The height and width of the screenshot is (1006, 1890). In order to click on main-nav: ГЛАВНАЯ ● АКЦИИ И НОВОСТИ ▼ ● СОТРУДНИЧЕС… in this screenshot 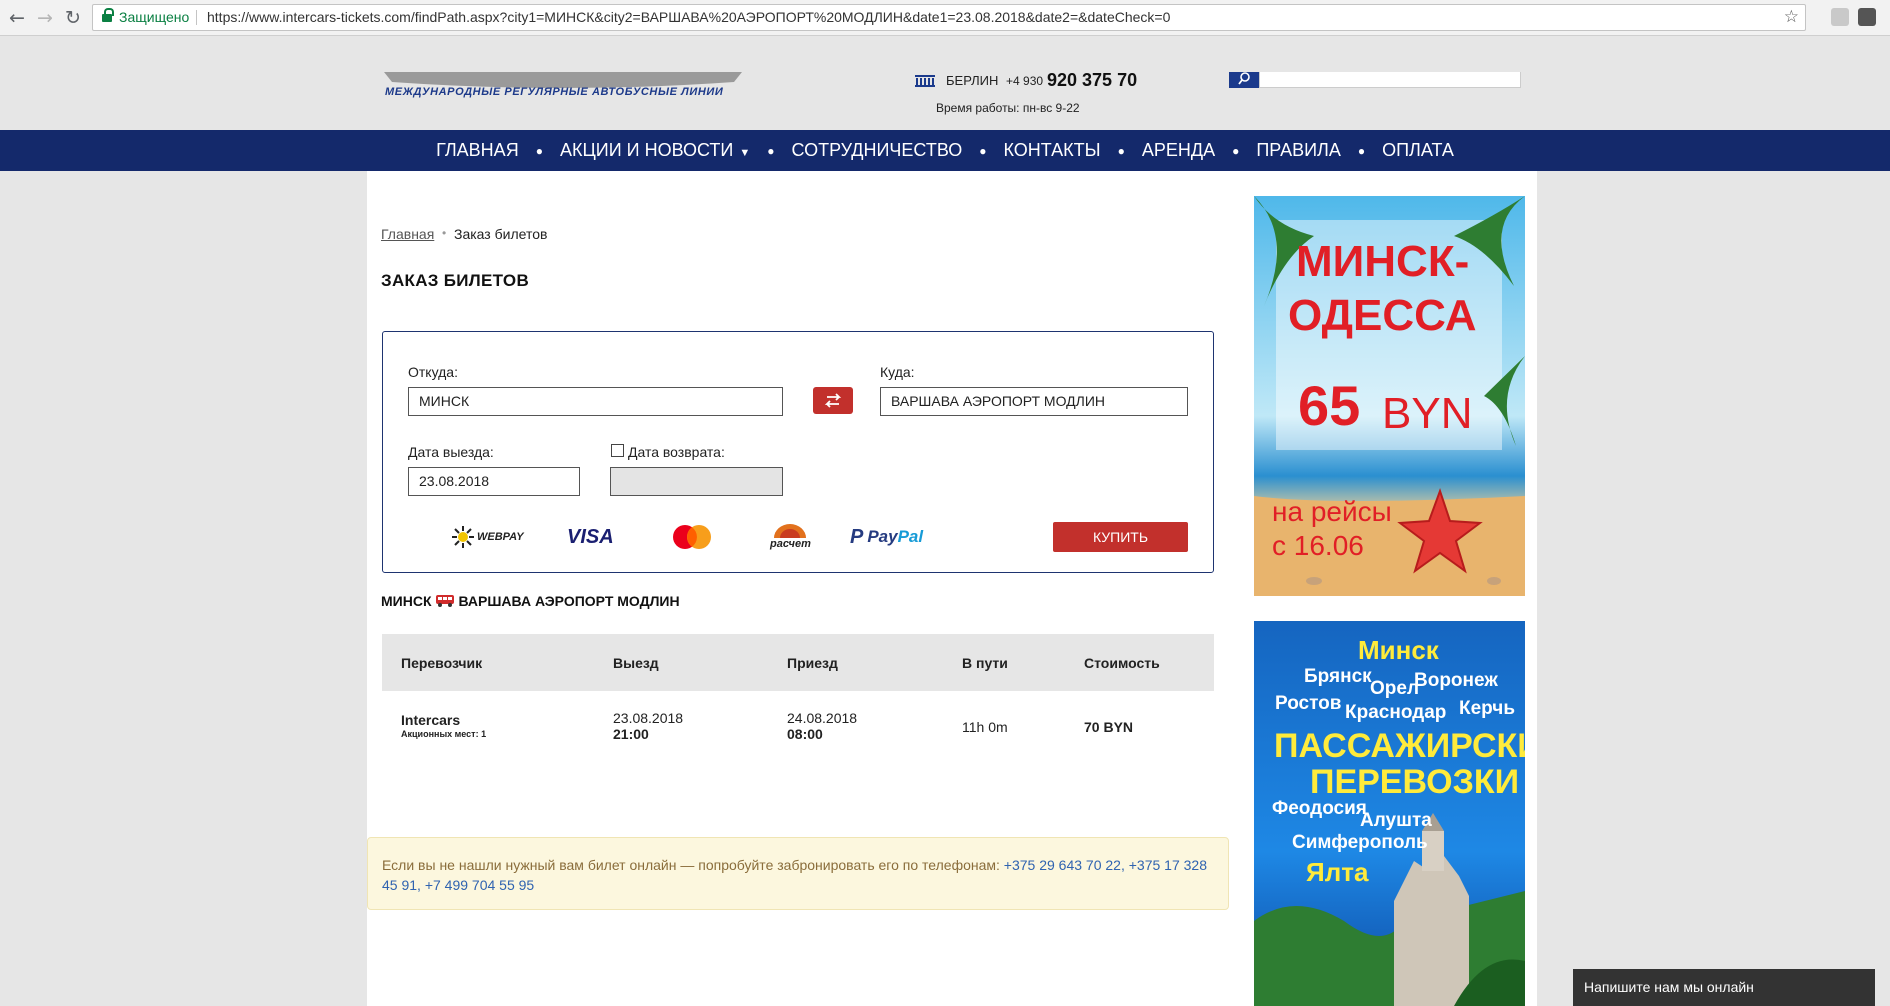, I will do `click(945, 150)`.